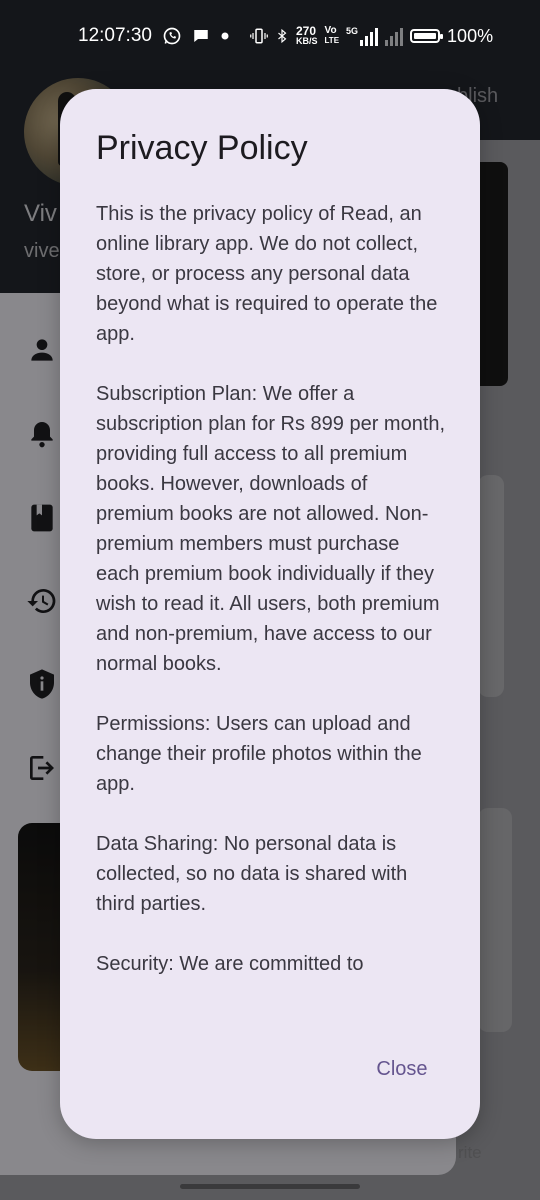 This screenshot has height=1200, width=540. Describe the element at coordinates (394, 36) in the screenshot. I see `signal-secondary-icon` at that location.